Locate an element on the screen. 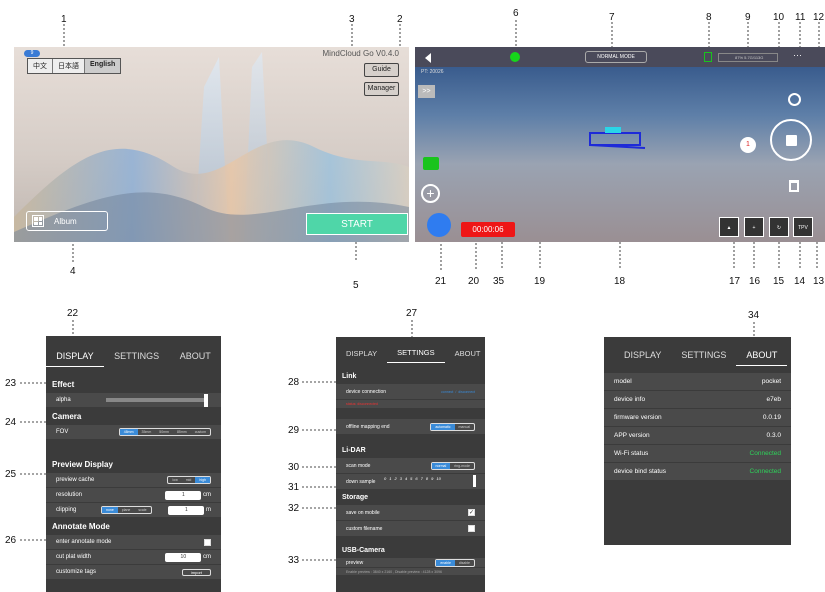 The height and width of the screenshot is (592, 825). resolution-input: 1 is located at coordinates (183, 495).